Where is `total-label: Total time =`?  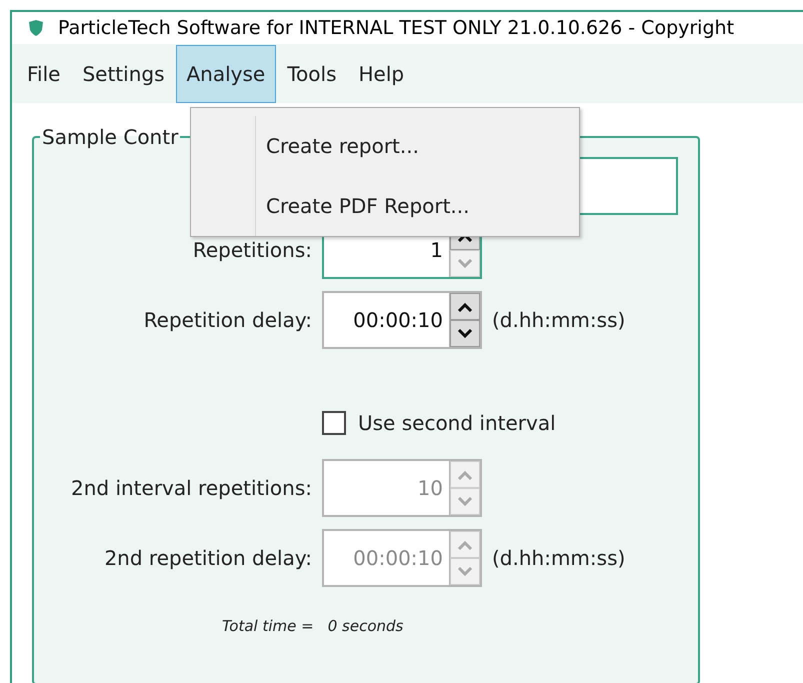 total-label: Total time = is located at coordinates (268, 626).